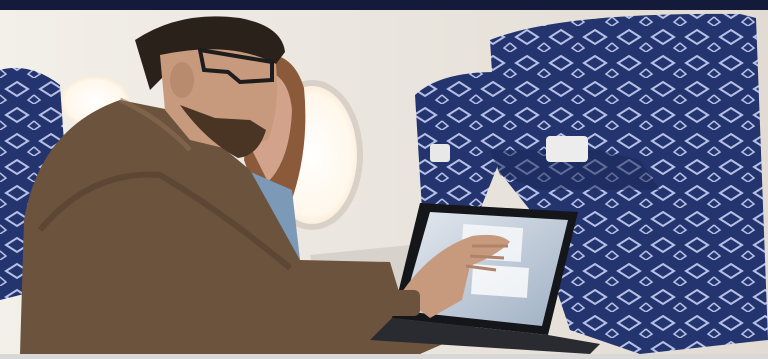  I want to click on tray-latch-left, so click(440, 153).